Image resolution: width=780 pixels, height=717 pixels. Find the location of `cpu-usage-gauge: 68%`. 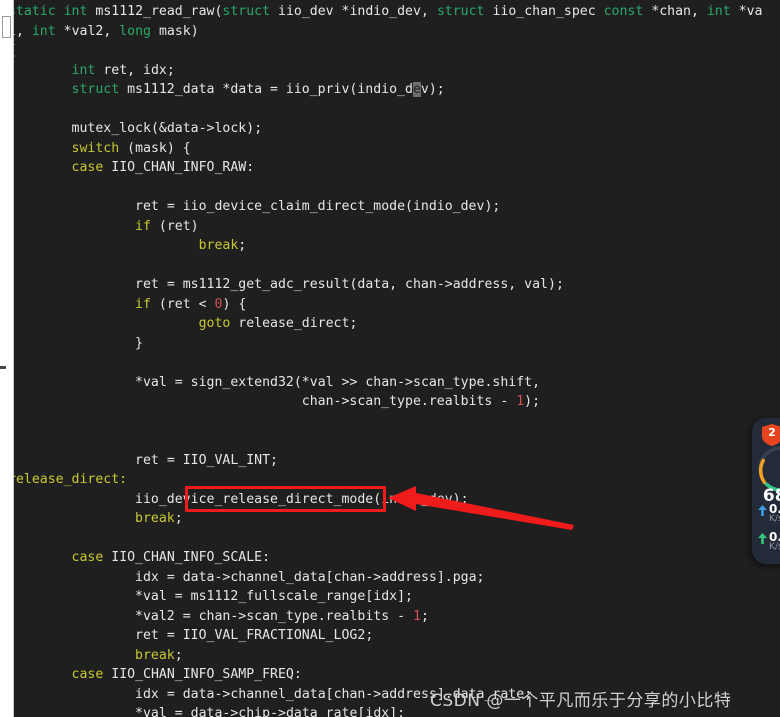

cpu-usage-gauge: 68% is located at coordinates (768, 475).